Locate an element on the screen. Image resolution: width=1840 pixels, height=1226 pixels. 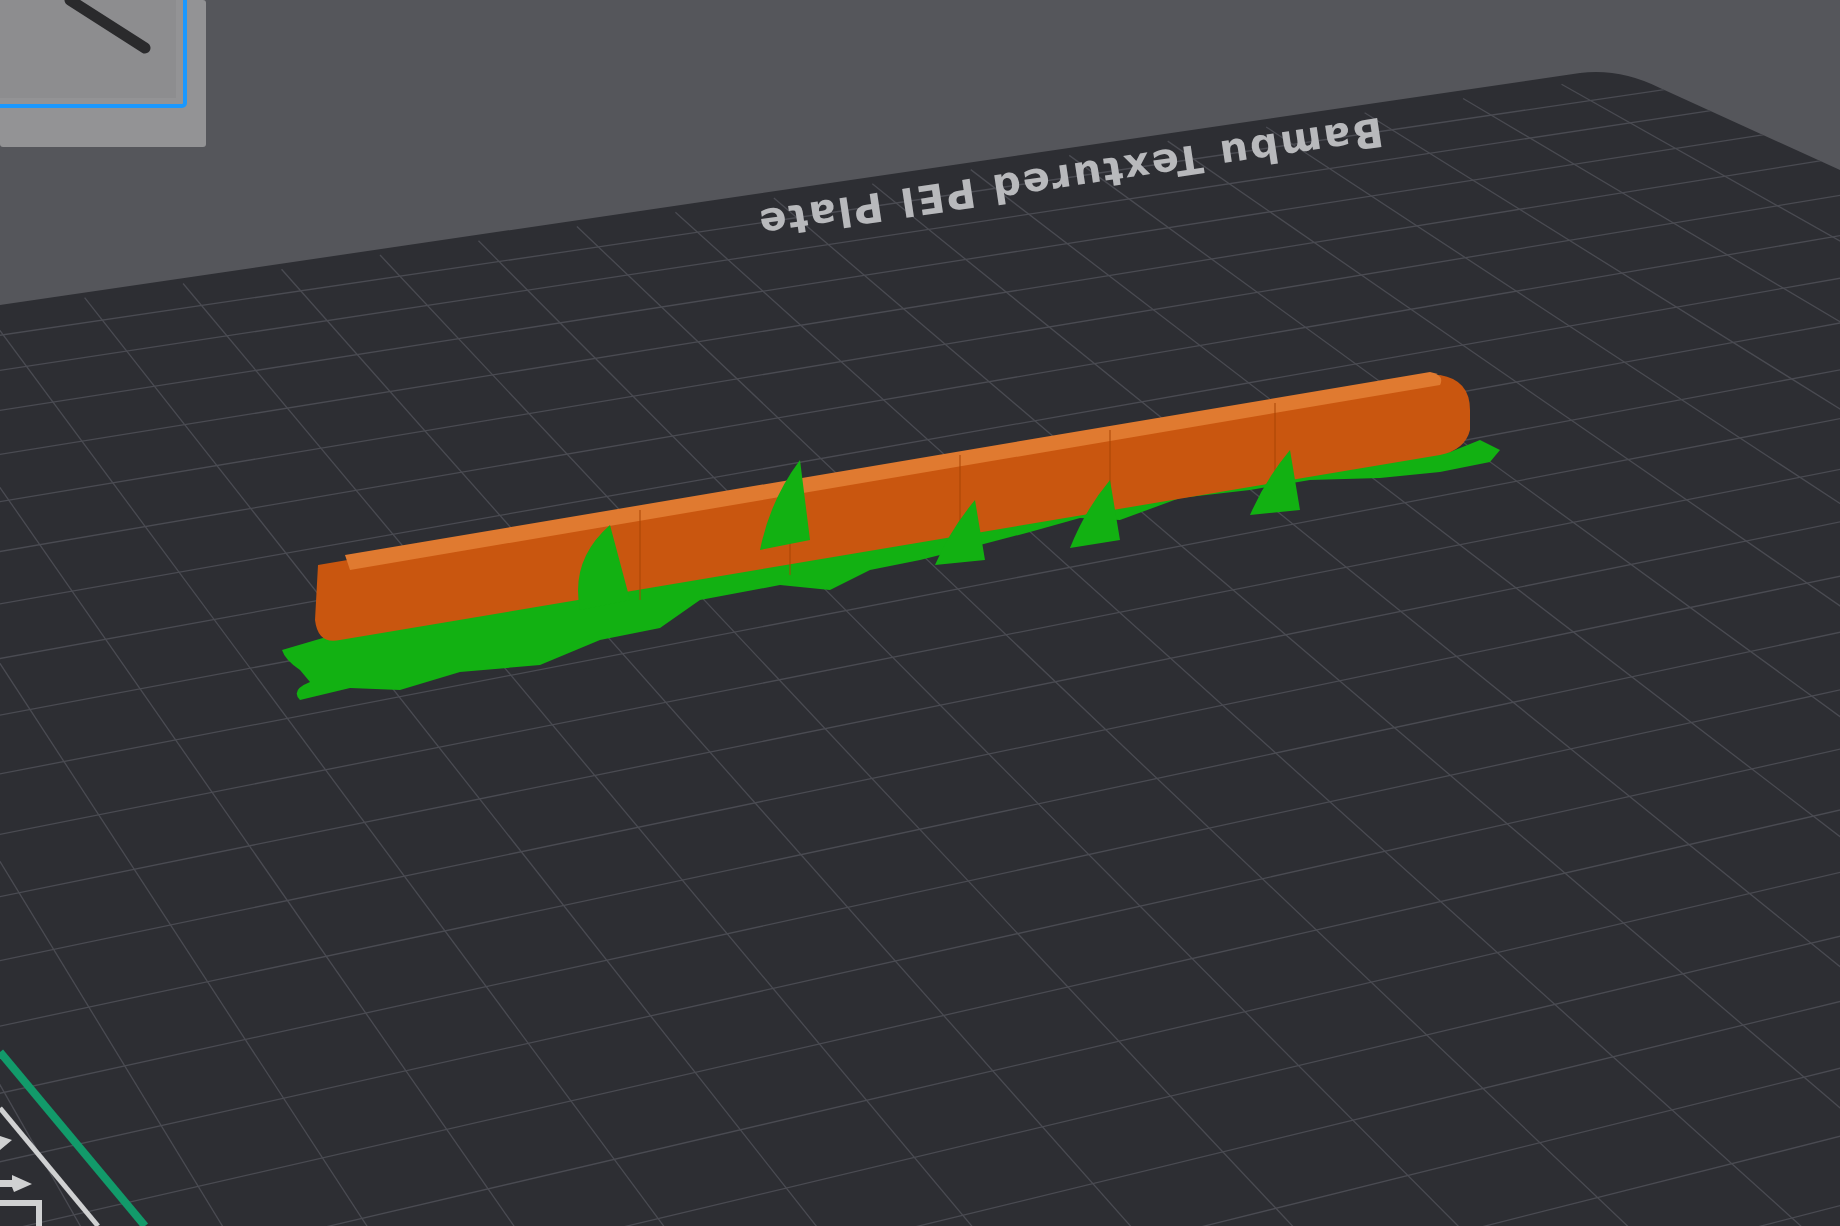
plate-label: Bambu Textured PEI Plate is located at coordinates (1070, 178).